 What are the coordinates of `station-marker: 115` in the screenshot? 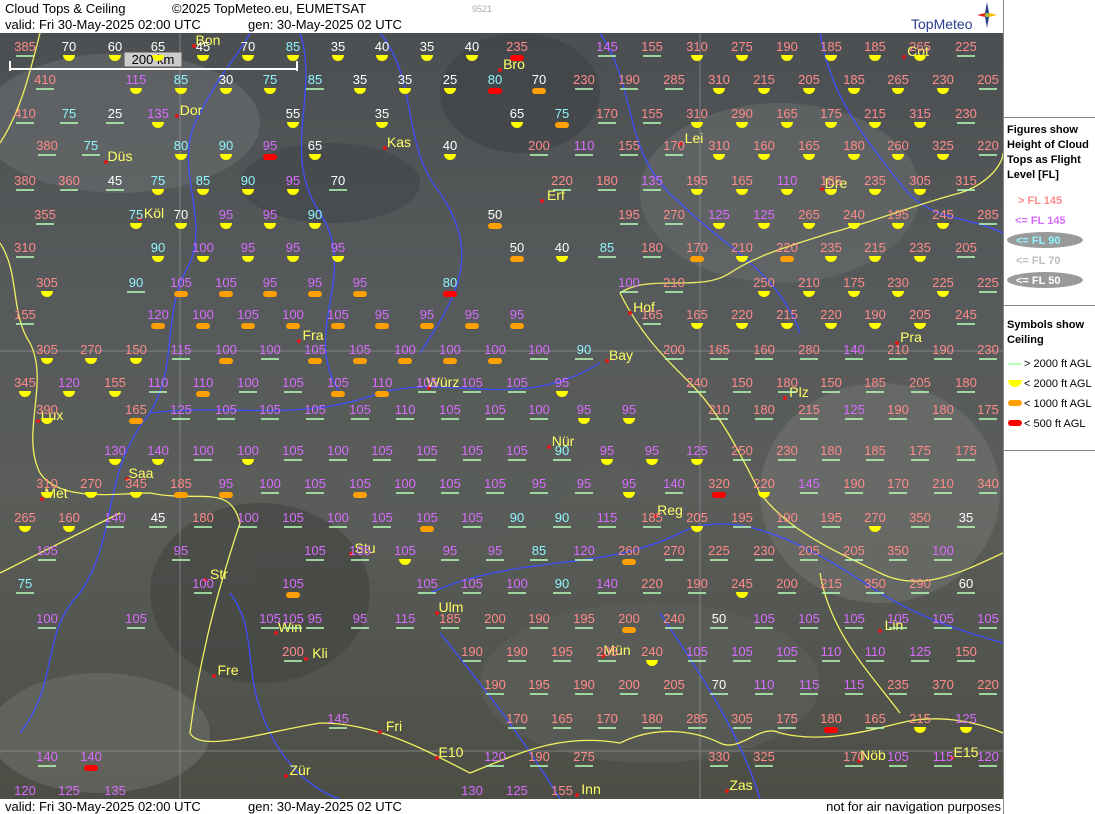 It's located at (405, 620).